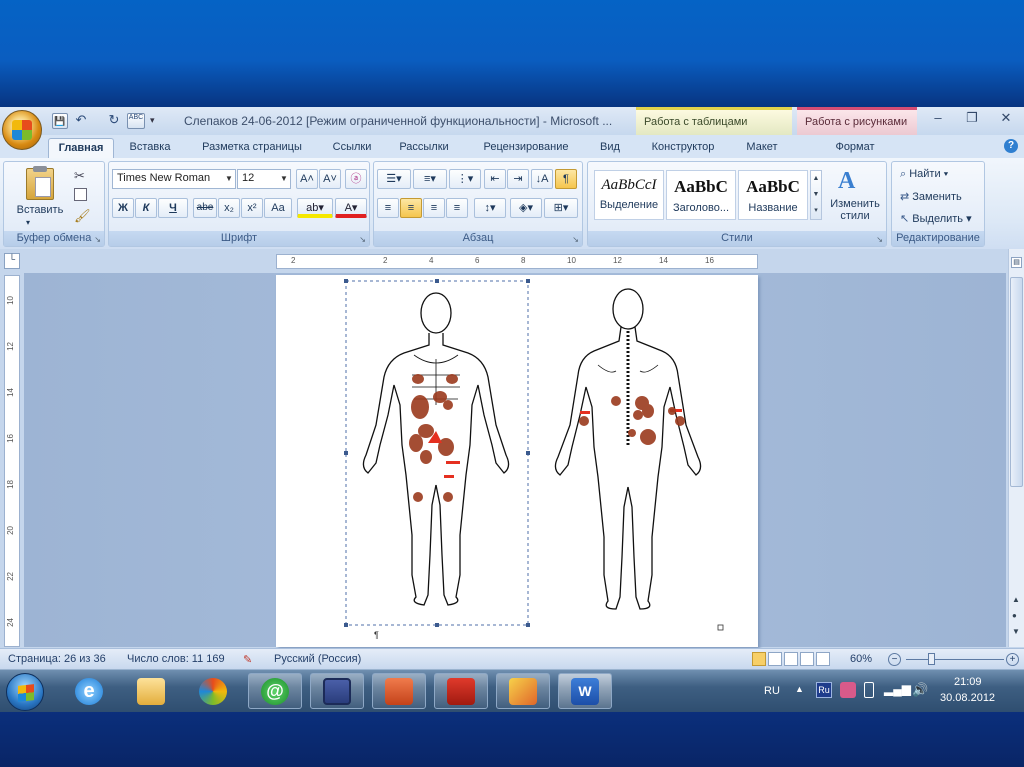 Image resolution: width=1024 pixels, height=767 pixels. Describe the element at coordinates (174, 179) in the screenshot. I see `font-name-combo: Times New Roman ▼` at that location.